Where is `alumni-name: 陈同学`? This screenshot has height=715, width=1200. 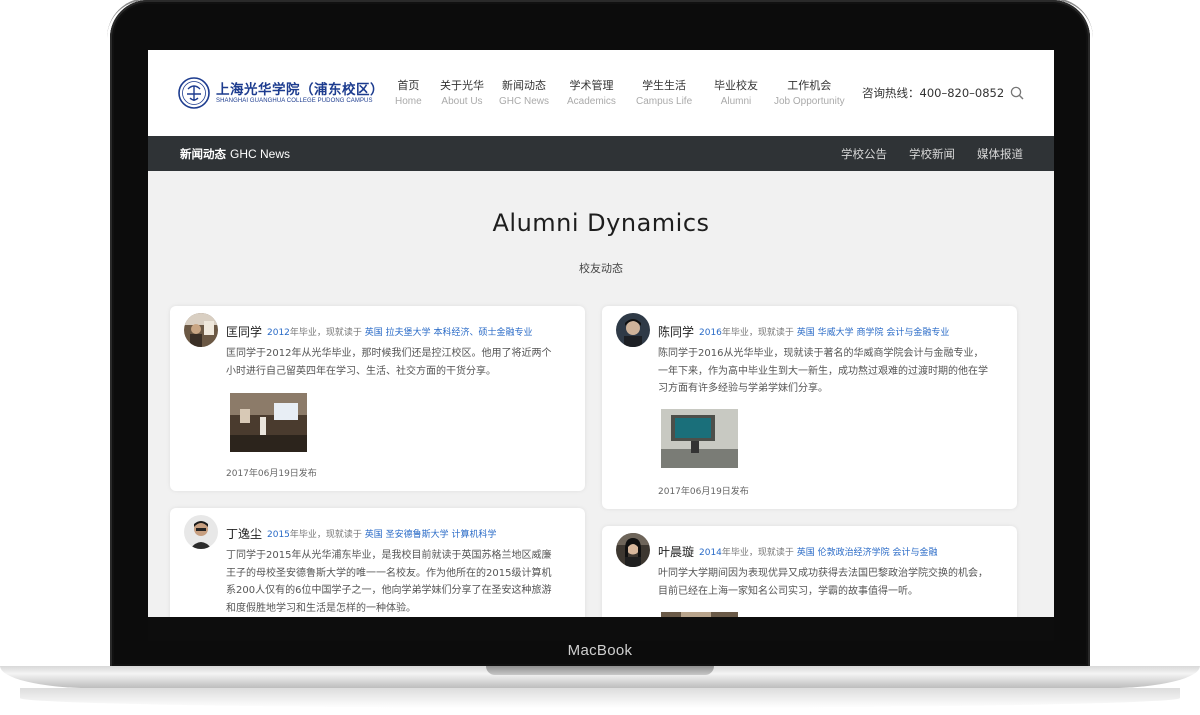 alumni-name: 陈同学 is located at coordinates (676, 332).